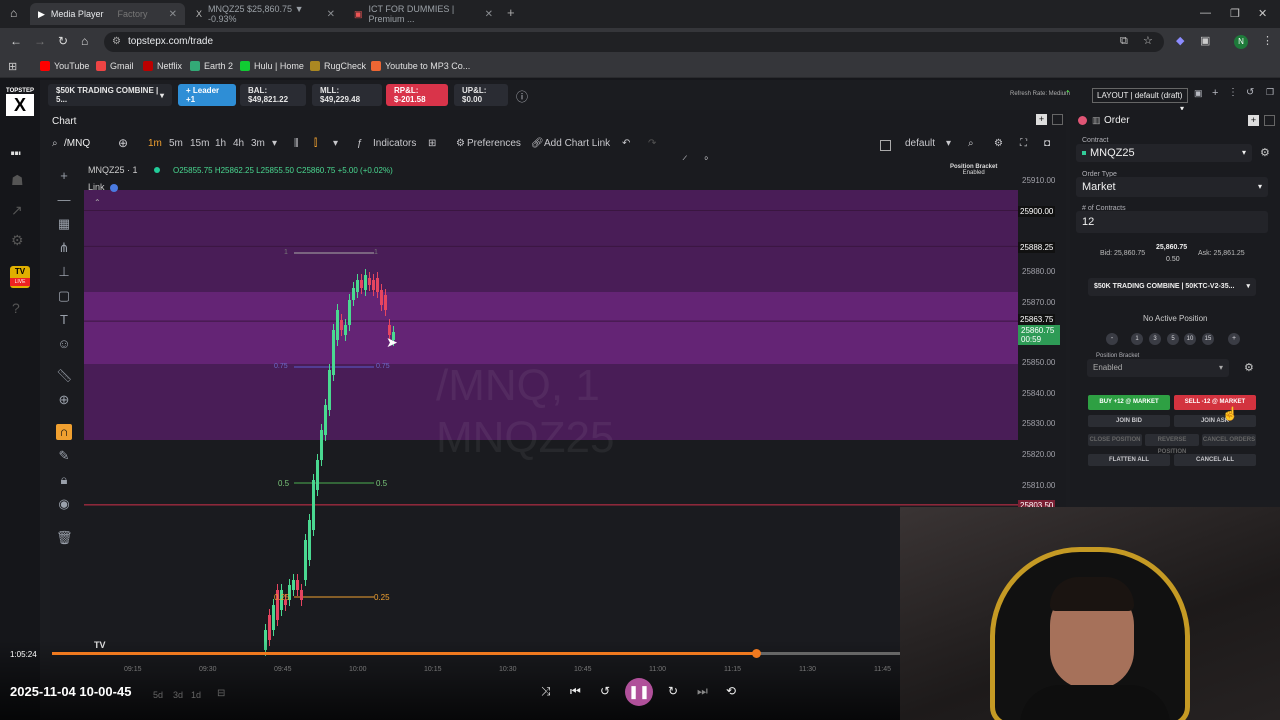 The height and width of the screenshot is (720, 1280). I want to click on leader-button: + Leader +1, so click(207, 95).